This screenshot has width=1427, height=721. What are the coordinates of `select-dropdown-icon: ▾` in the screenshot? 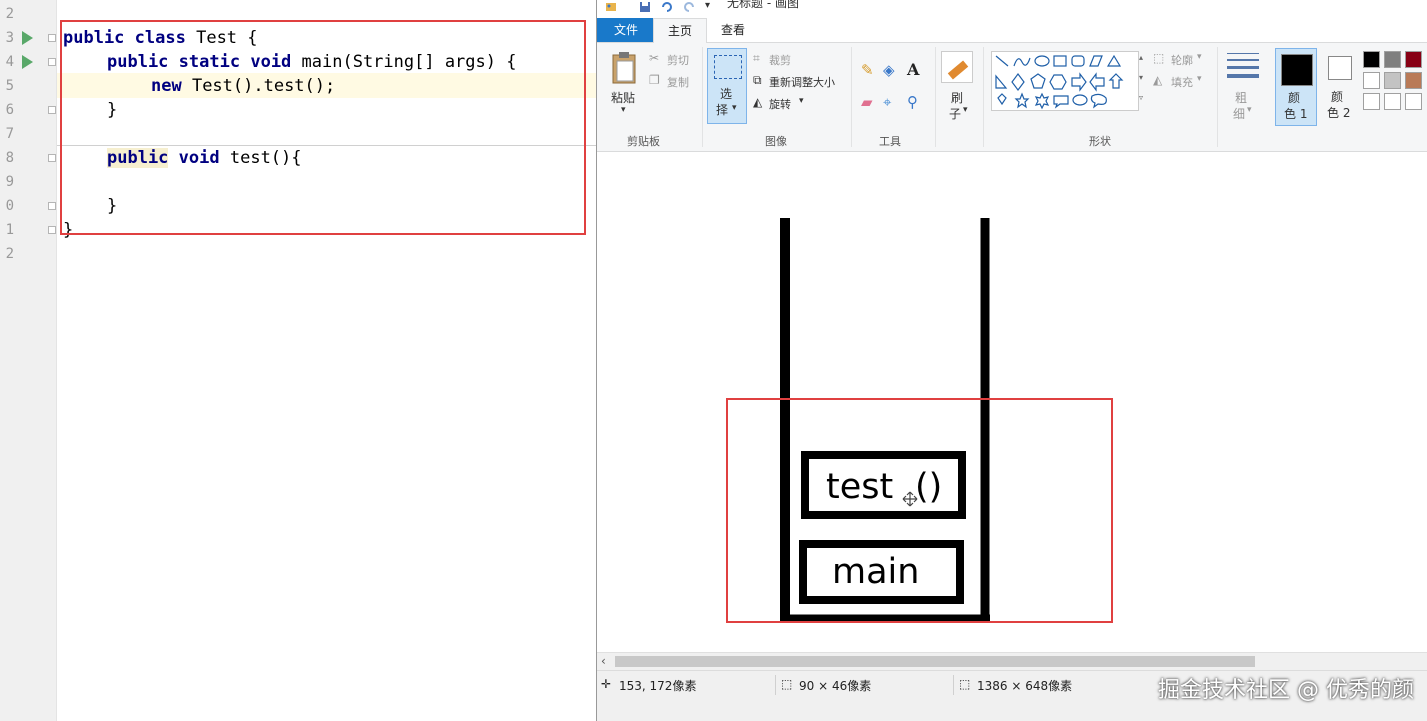 It's located at (734, 108).